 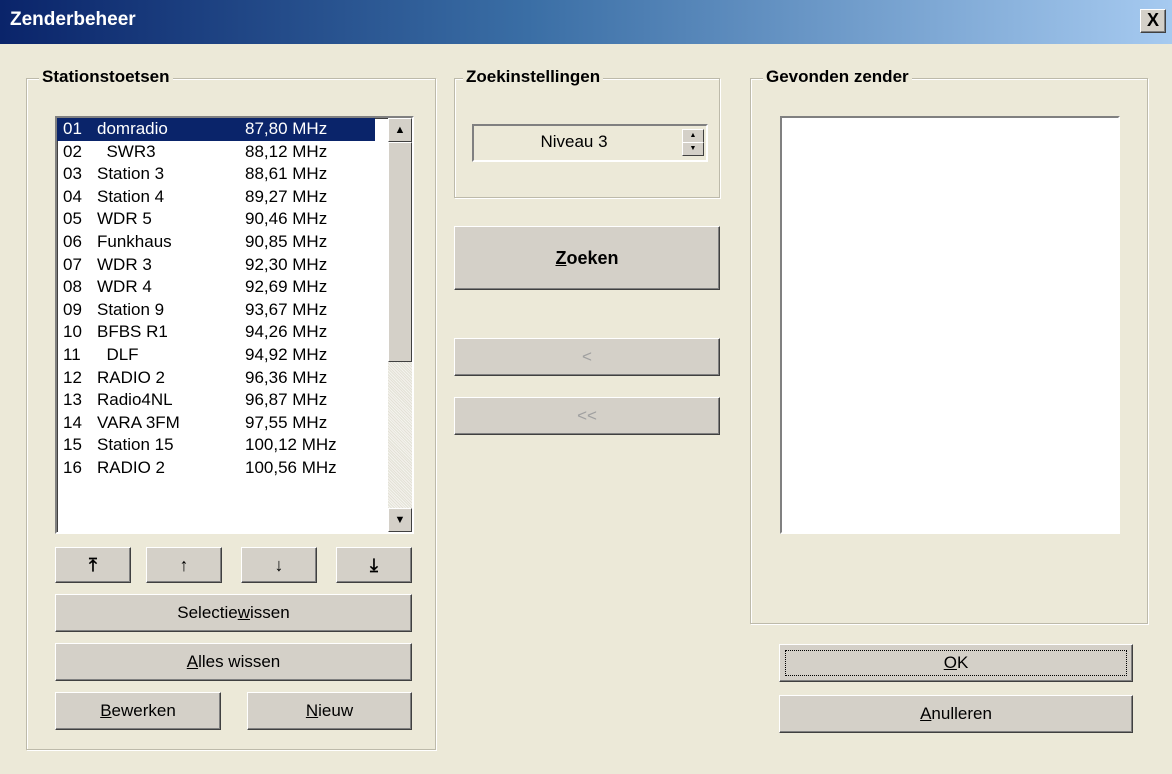 I want to click on cancel-button: Anulleren, so click(x=956, y=714).